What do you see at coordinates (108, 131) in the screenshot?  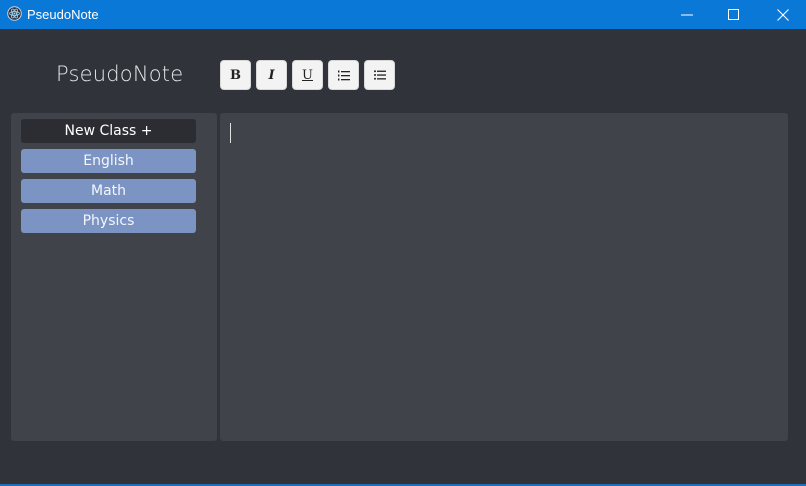 I see `new-class-button: New Class +` at bounding box center [108, 131].